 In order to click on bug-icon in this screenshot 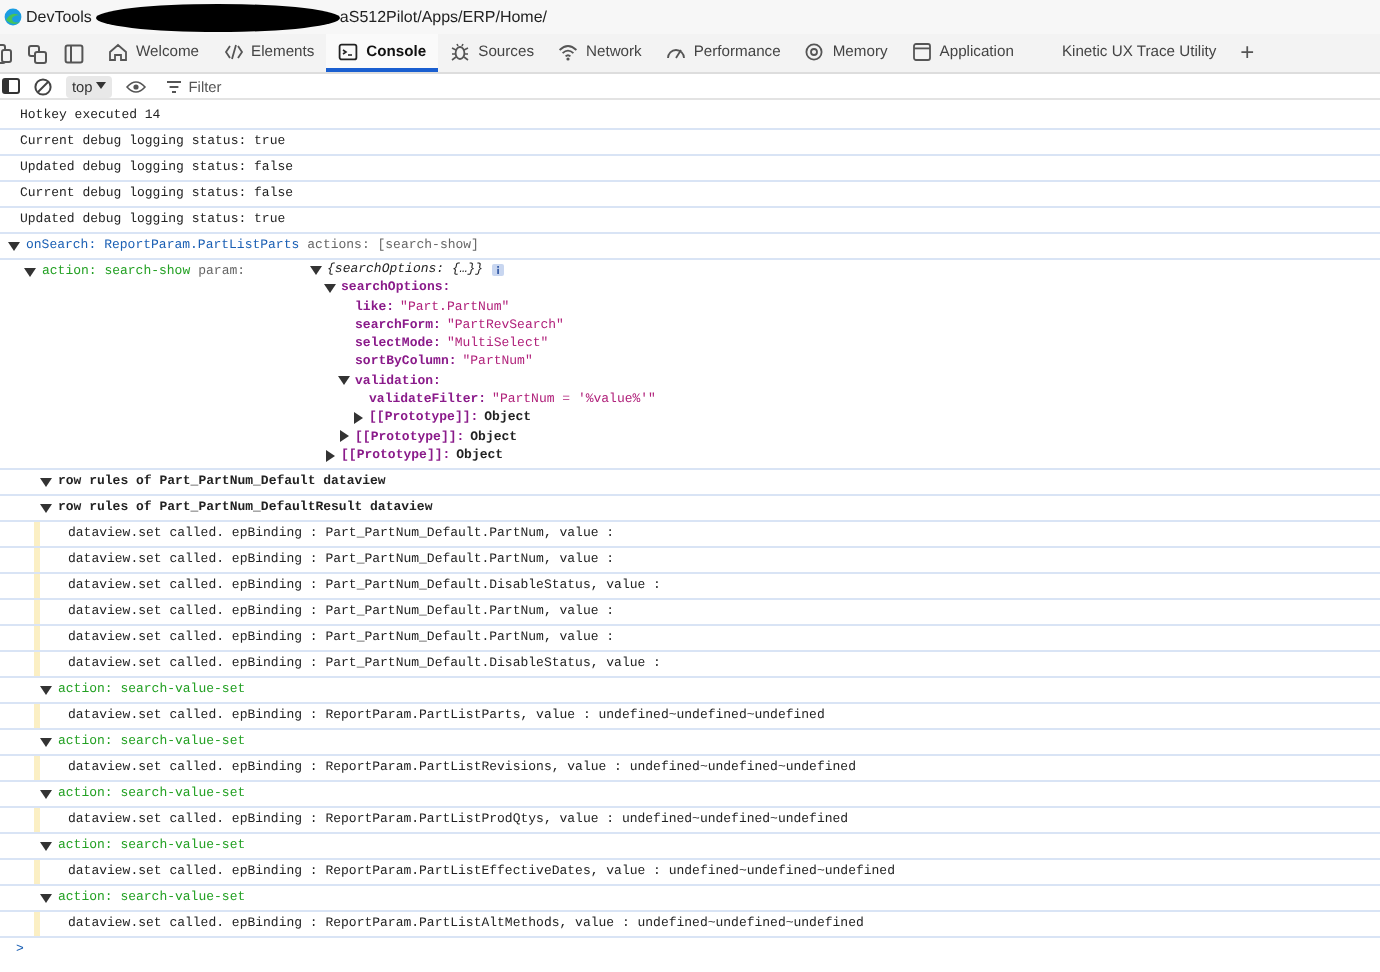, I will do `click(460, 51)`.